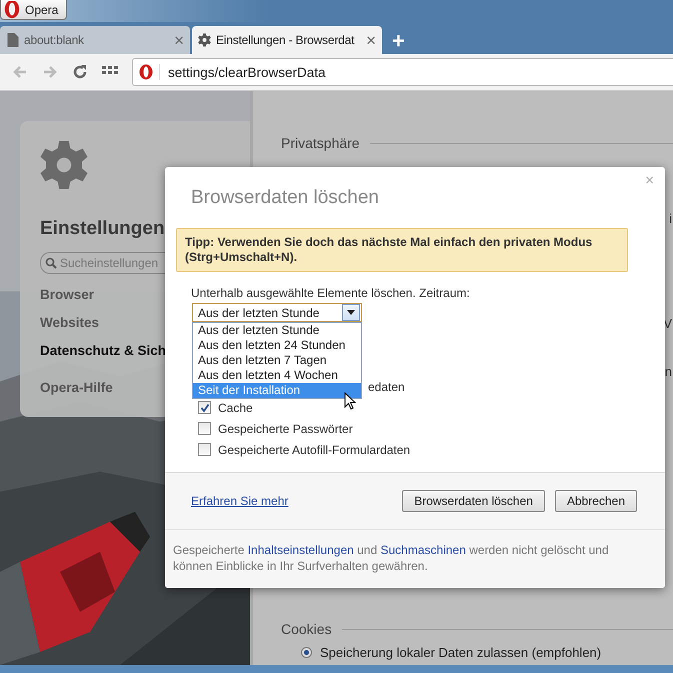 The image size is (673, 673). I want to click on dialog-title: Browserdaten löschen, so click(285, 198).